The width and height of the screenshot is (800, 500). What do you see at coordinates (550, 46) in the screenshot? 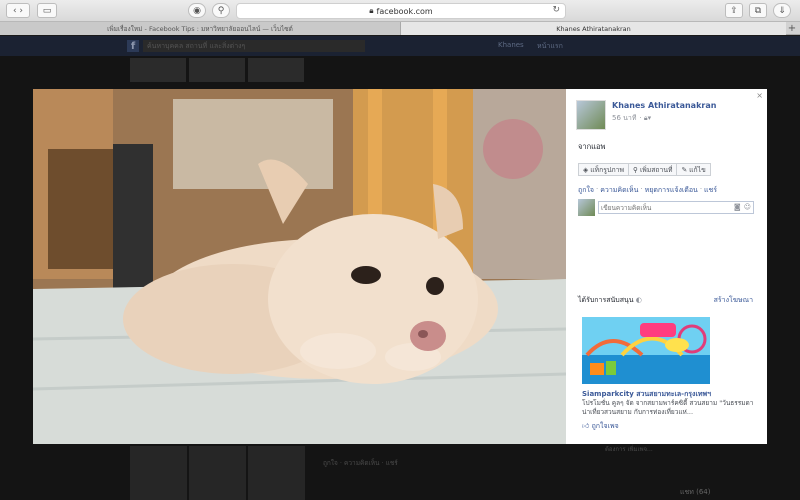
I see `header-home-link: หน้าแรก` at bounding box center [550, 46].